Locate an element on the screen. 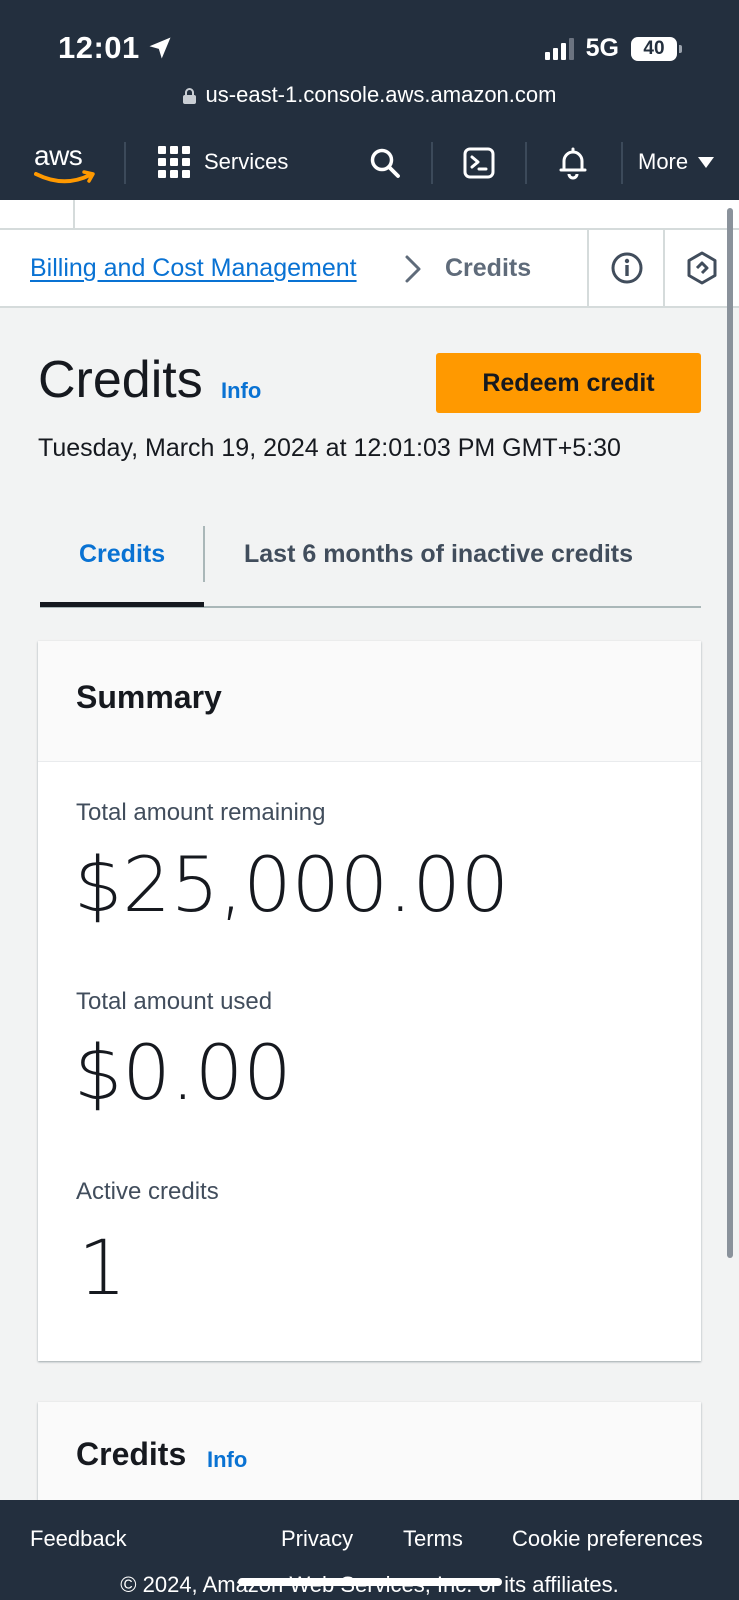 Image resolution: width=739 pixels, height=1600 pixels. scrollbar is located at coordinates (730, 733).